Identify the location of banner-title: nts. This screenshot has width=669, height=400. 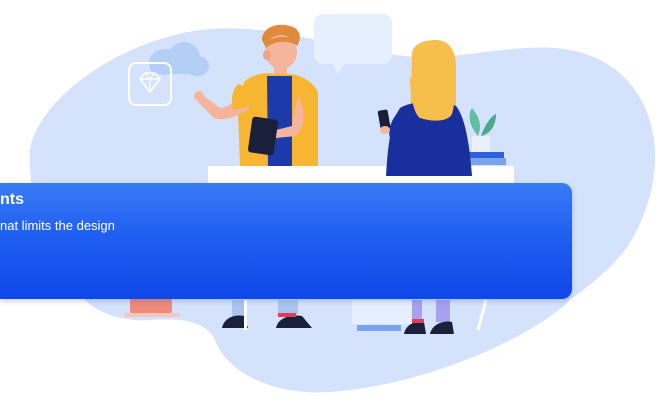
(12, 199).